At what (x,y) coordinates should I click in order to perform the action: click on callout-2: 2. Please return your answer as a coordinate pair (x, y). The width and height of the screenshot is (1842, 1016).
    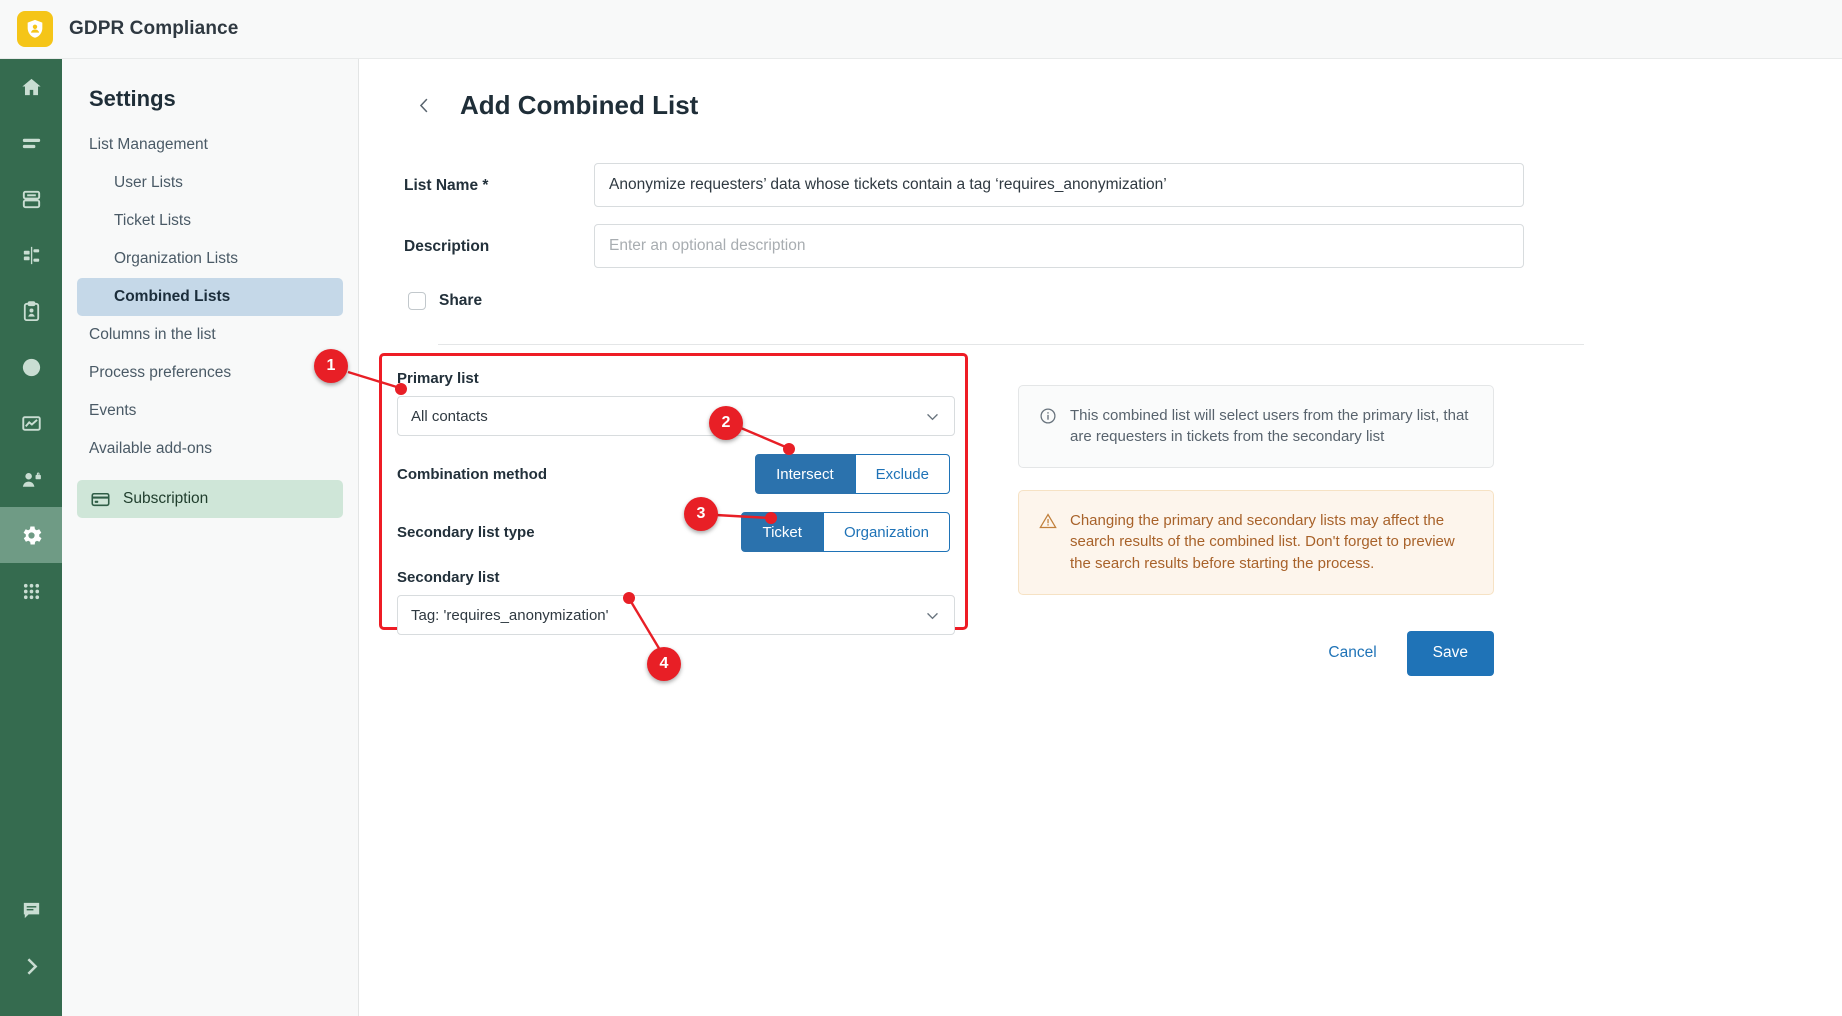
    Looking at the image, I should click on (726, 423).